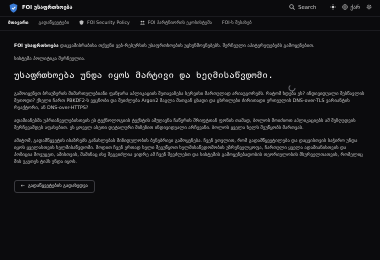 The image size is (380, 260). Describe the element at coordinates (47, 8) in the screenshot. I see `brand-name: FOI უსაფრთხოება` at that location.